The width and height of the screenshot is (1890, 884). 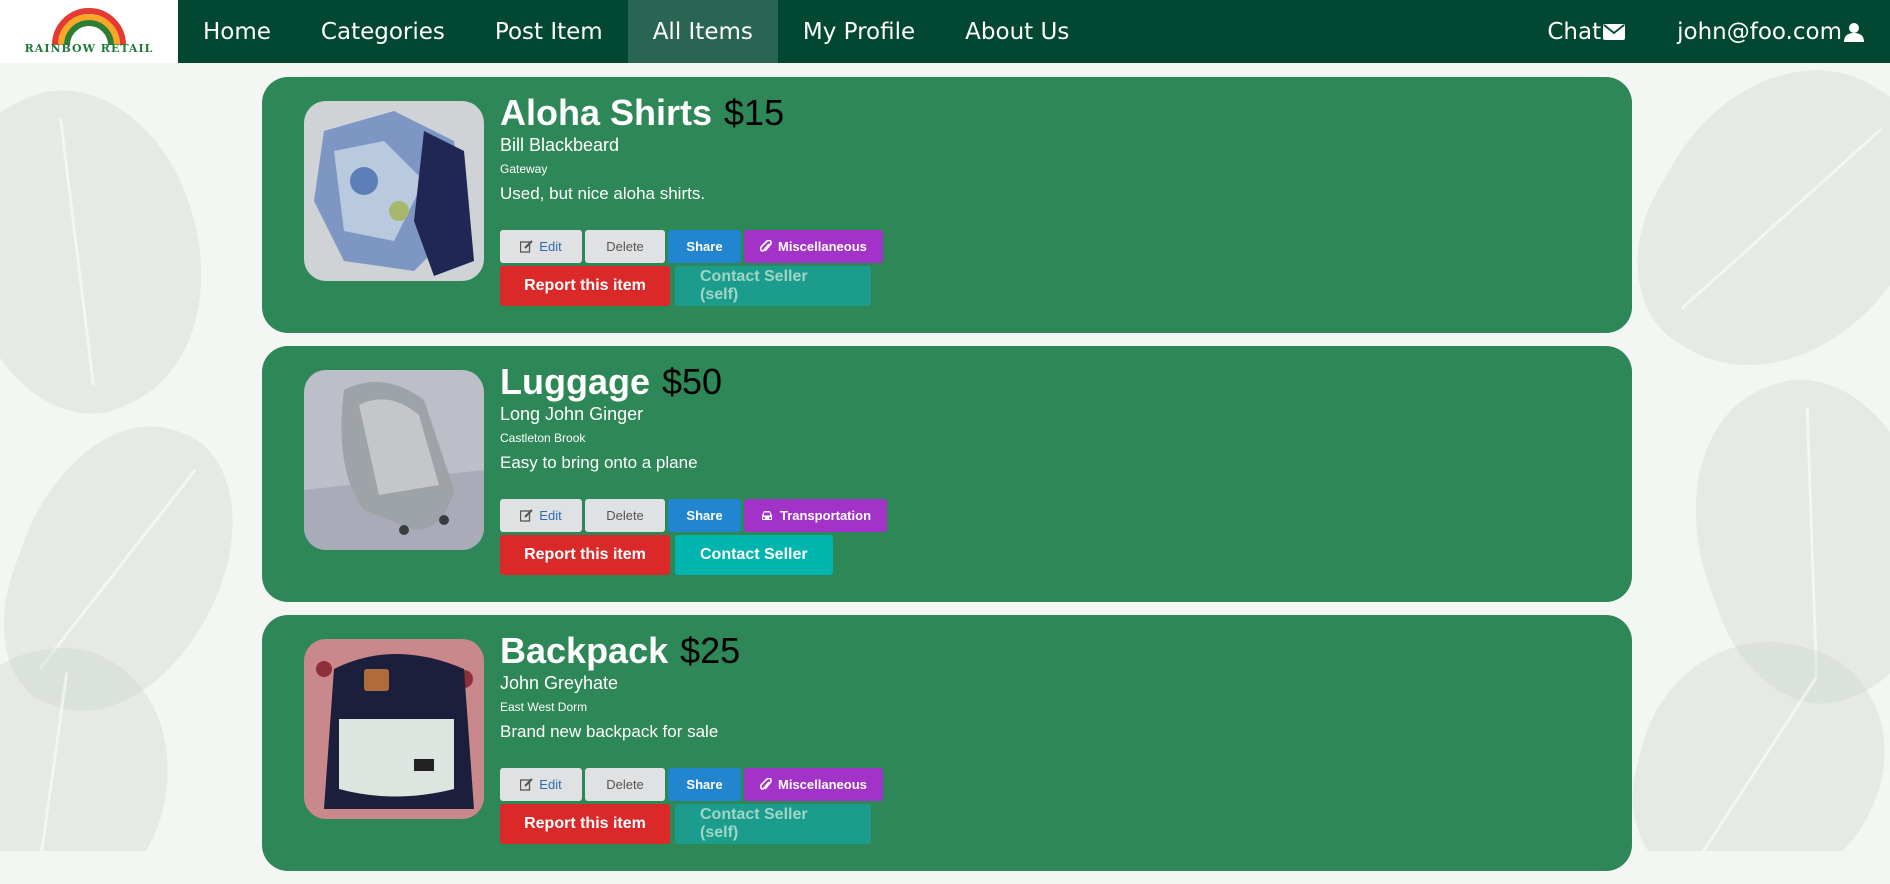 I want to click on backpack-photo, so click(x=394, y=729).